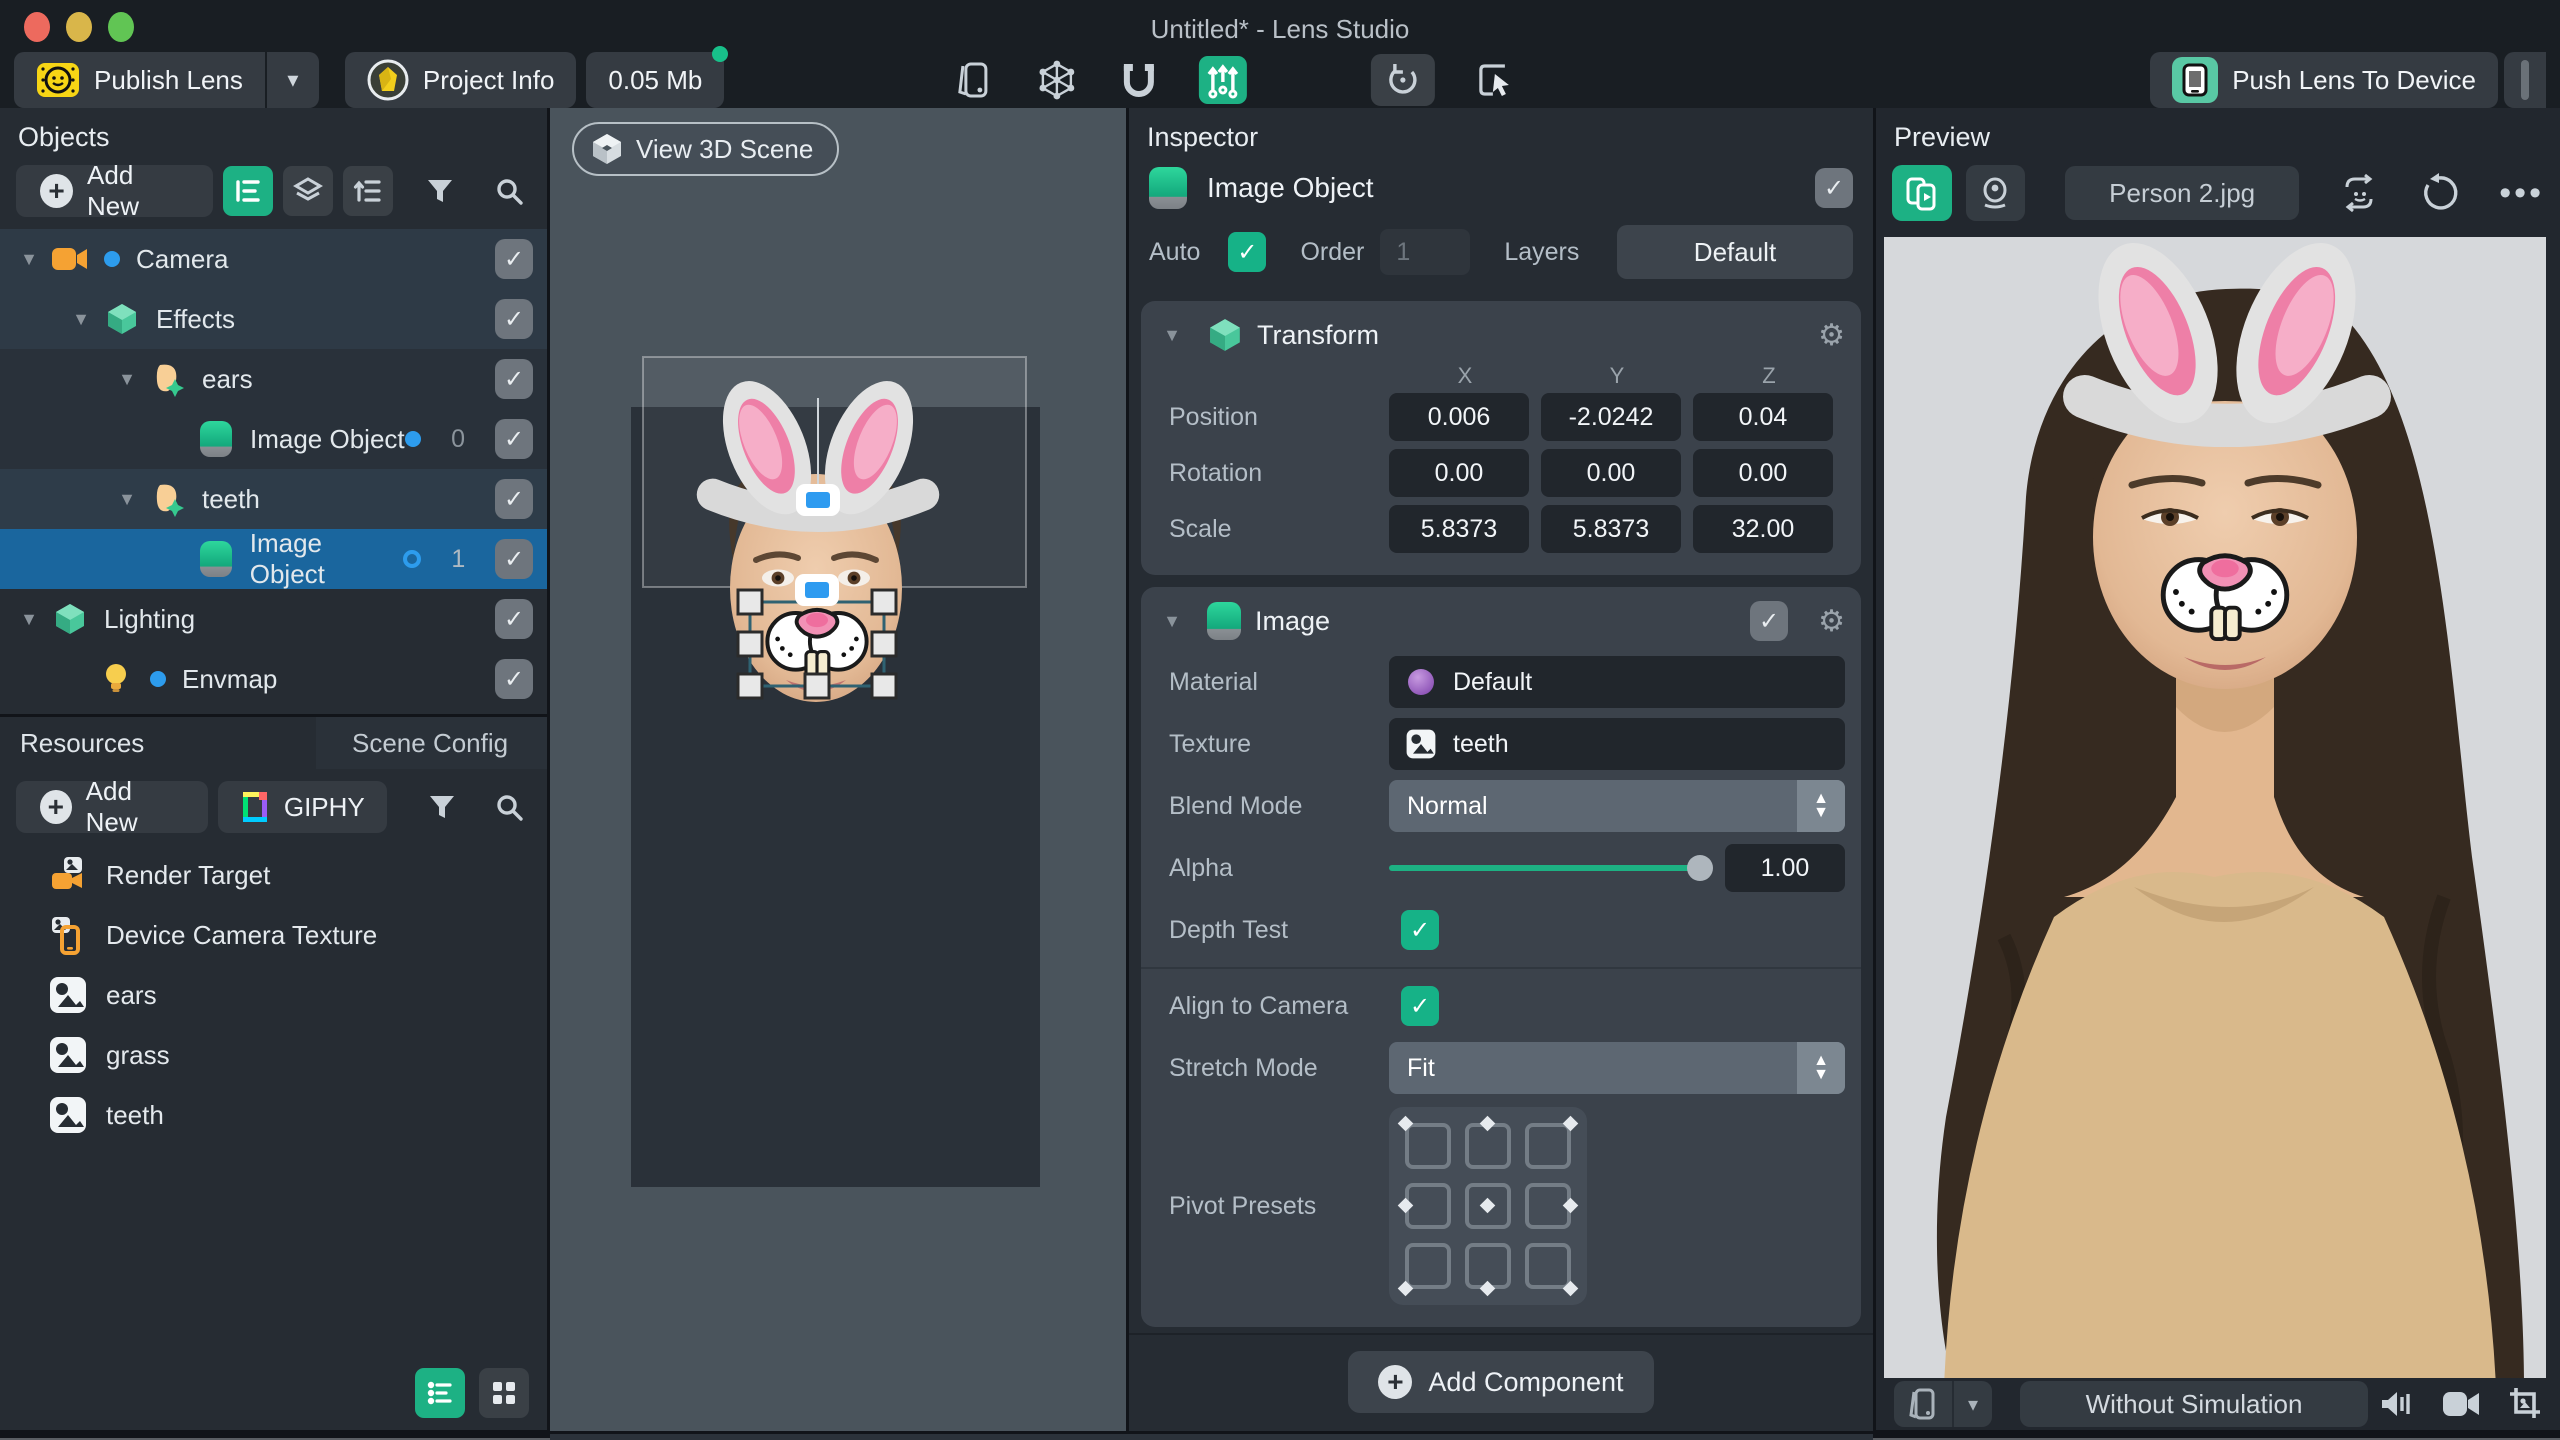 This screenshot has height=1440, width=2560. What do you see at coordinates (1548, 1146) in the screenshot?
I see `pivot-top-right` at bounding box center [1548, 1146].